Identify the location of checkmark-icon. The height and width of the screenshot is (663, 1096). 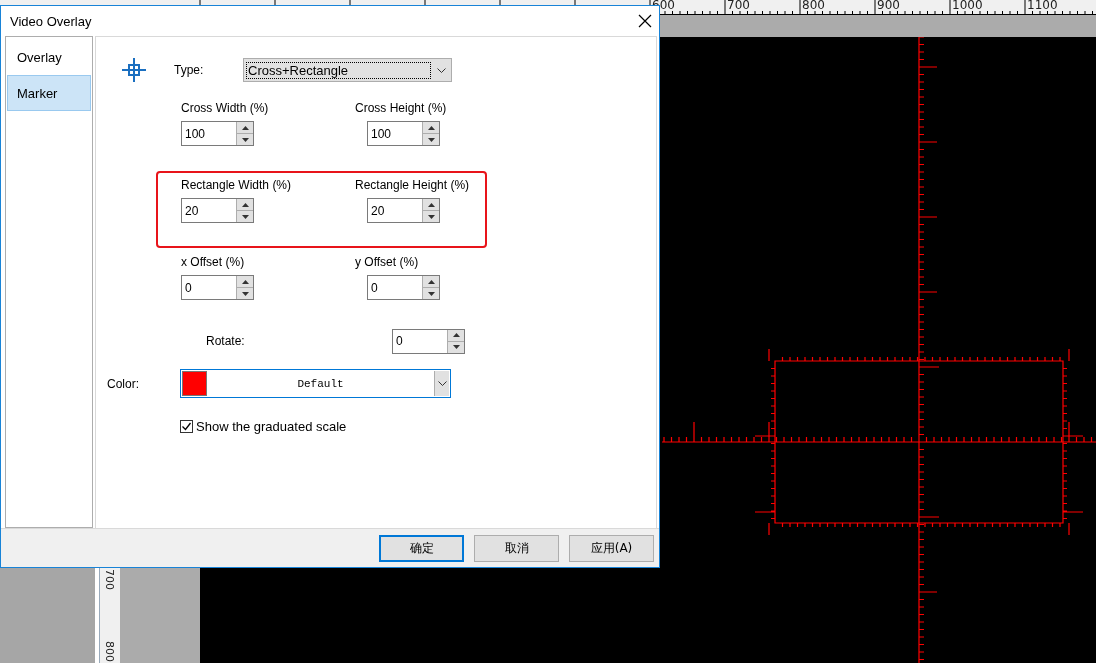
(186, 426).